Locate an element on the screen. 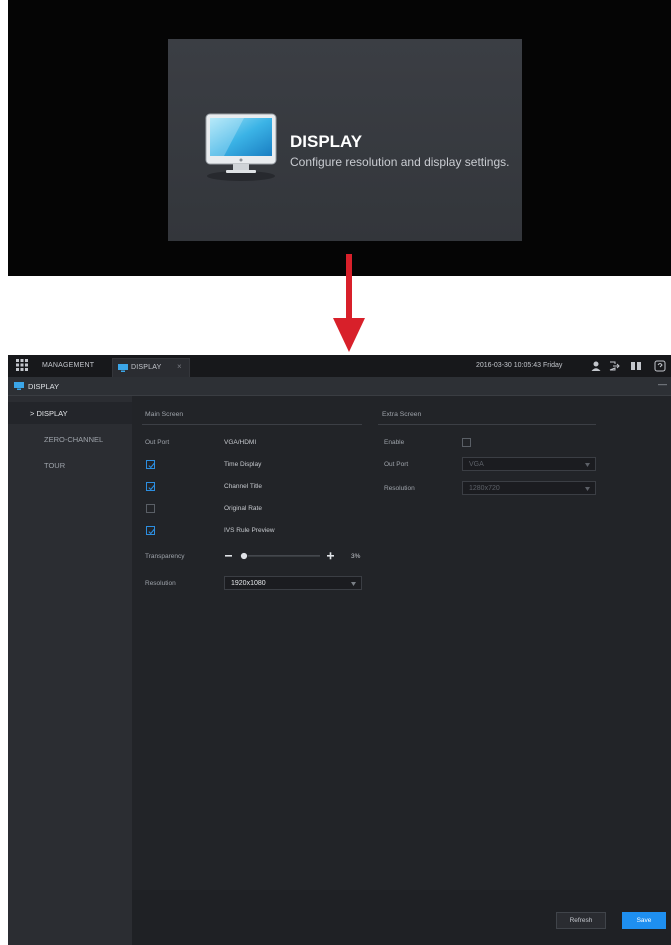 This screenshot has width=671, height=945. logout-icon is located at coordinates (614, 366).